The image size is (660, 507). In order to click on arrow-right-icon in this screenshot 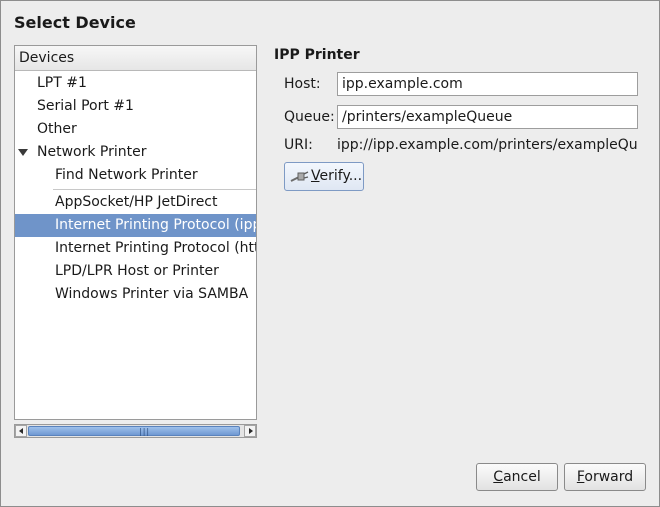, I will do `click(251, 431)`.